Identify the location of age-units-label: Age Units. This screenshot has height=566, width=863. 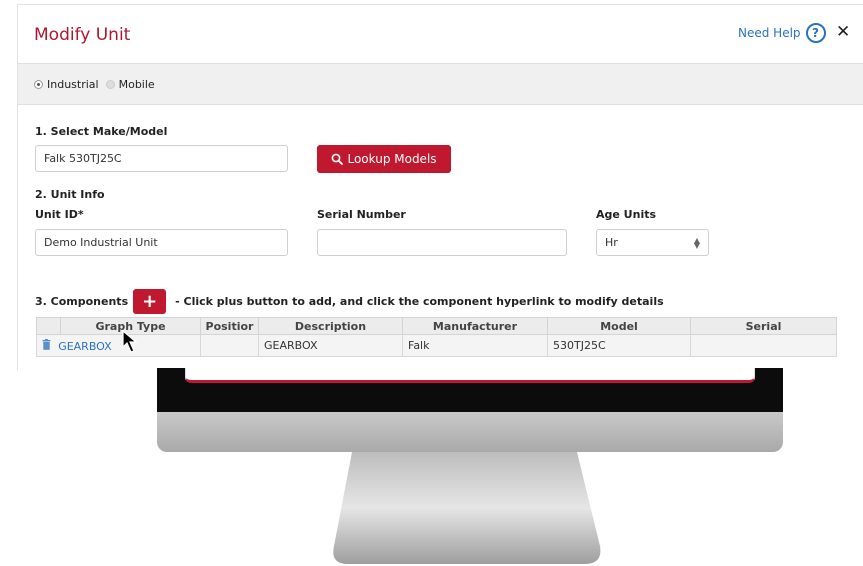
(626, 214).